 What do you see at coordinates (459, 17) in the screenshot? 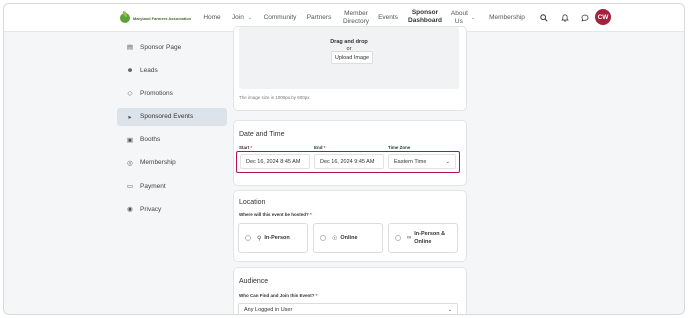
I see `nav-about-us-label: About Us` at bounding box center [459, 17].